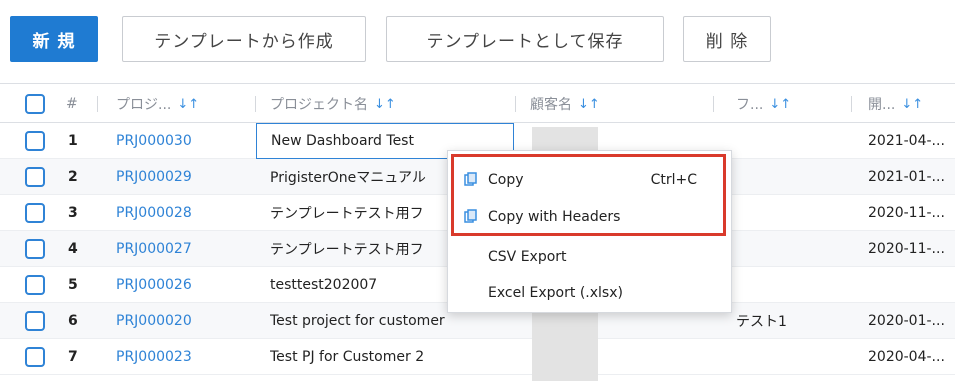 The height and width of the screenshot is (383, 955). Describe the element at coordinates (319, 105) in the screenshot. I see `header-project-name-label: プロジェクト名` at that location.